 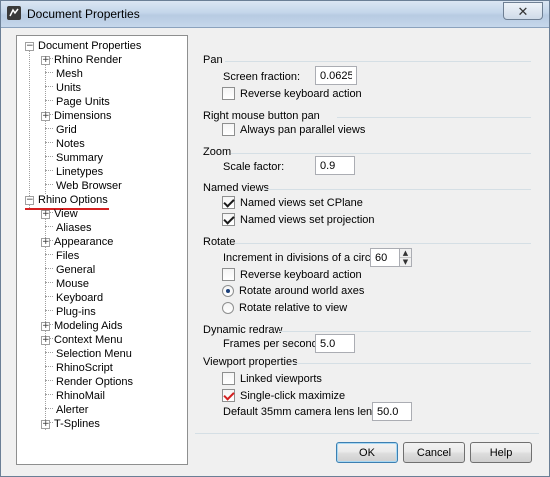 I want to click on pan-reverse-keyboard-option: Reverse keyboard action, so click(x=292, y=93).